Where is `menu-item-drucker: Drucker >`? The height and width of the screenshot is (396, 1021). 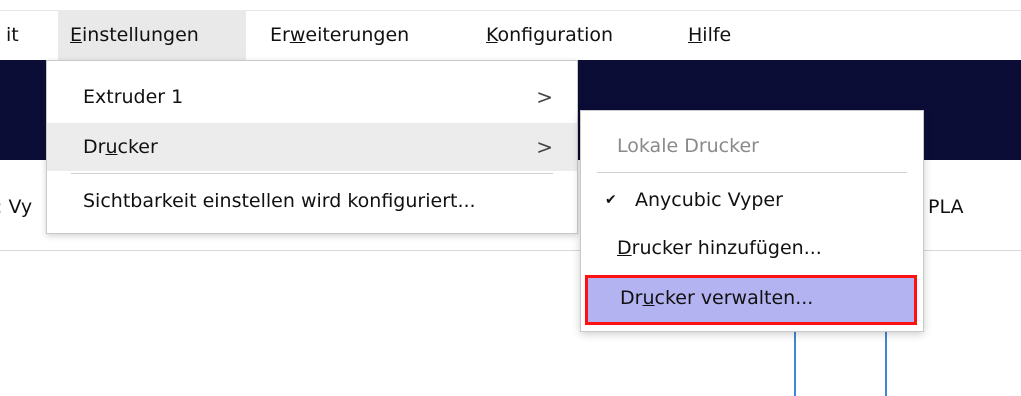
menu-item-drucker: Drucker > is located at coordinates (312, 147).